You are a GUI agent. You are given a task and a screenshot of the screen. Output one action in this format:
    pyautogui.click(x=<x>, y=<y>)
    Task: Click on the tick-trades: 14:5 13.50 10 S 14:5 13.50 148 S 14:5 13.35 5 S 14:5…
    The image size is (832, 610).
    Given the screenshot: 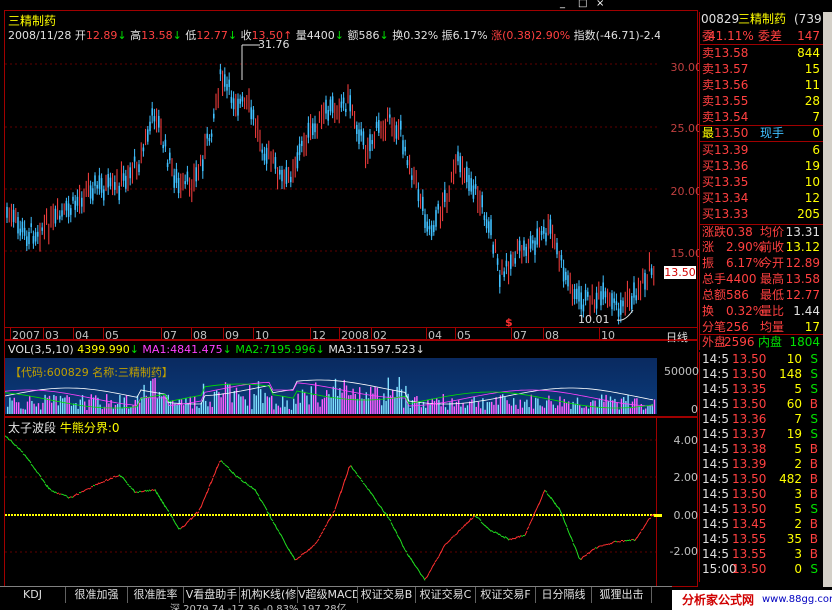 What is the action you would take?
    pyautogui.click(x=761, y=467)
    